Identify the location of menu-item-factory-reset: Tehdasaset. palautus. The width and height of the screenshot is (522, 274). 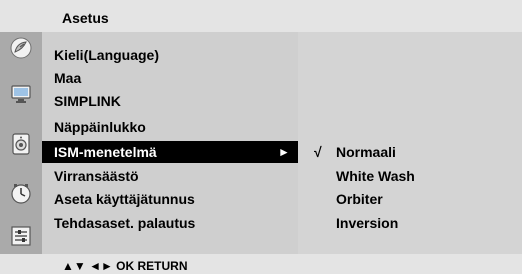
(170, 223).